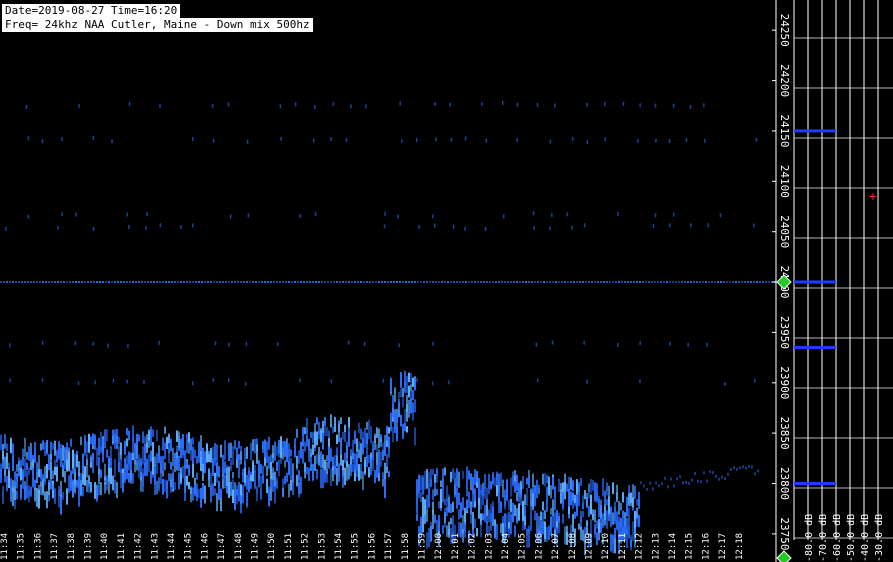 The height and width of the screenshot is (562, 893). Describe the element at coordinates (439, 546) in the screenshot. I see `time-label: 12:00` at that location.